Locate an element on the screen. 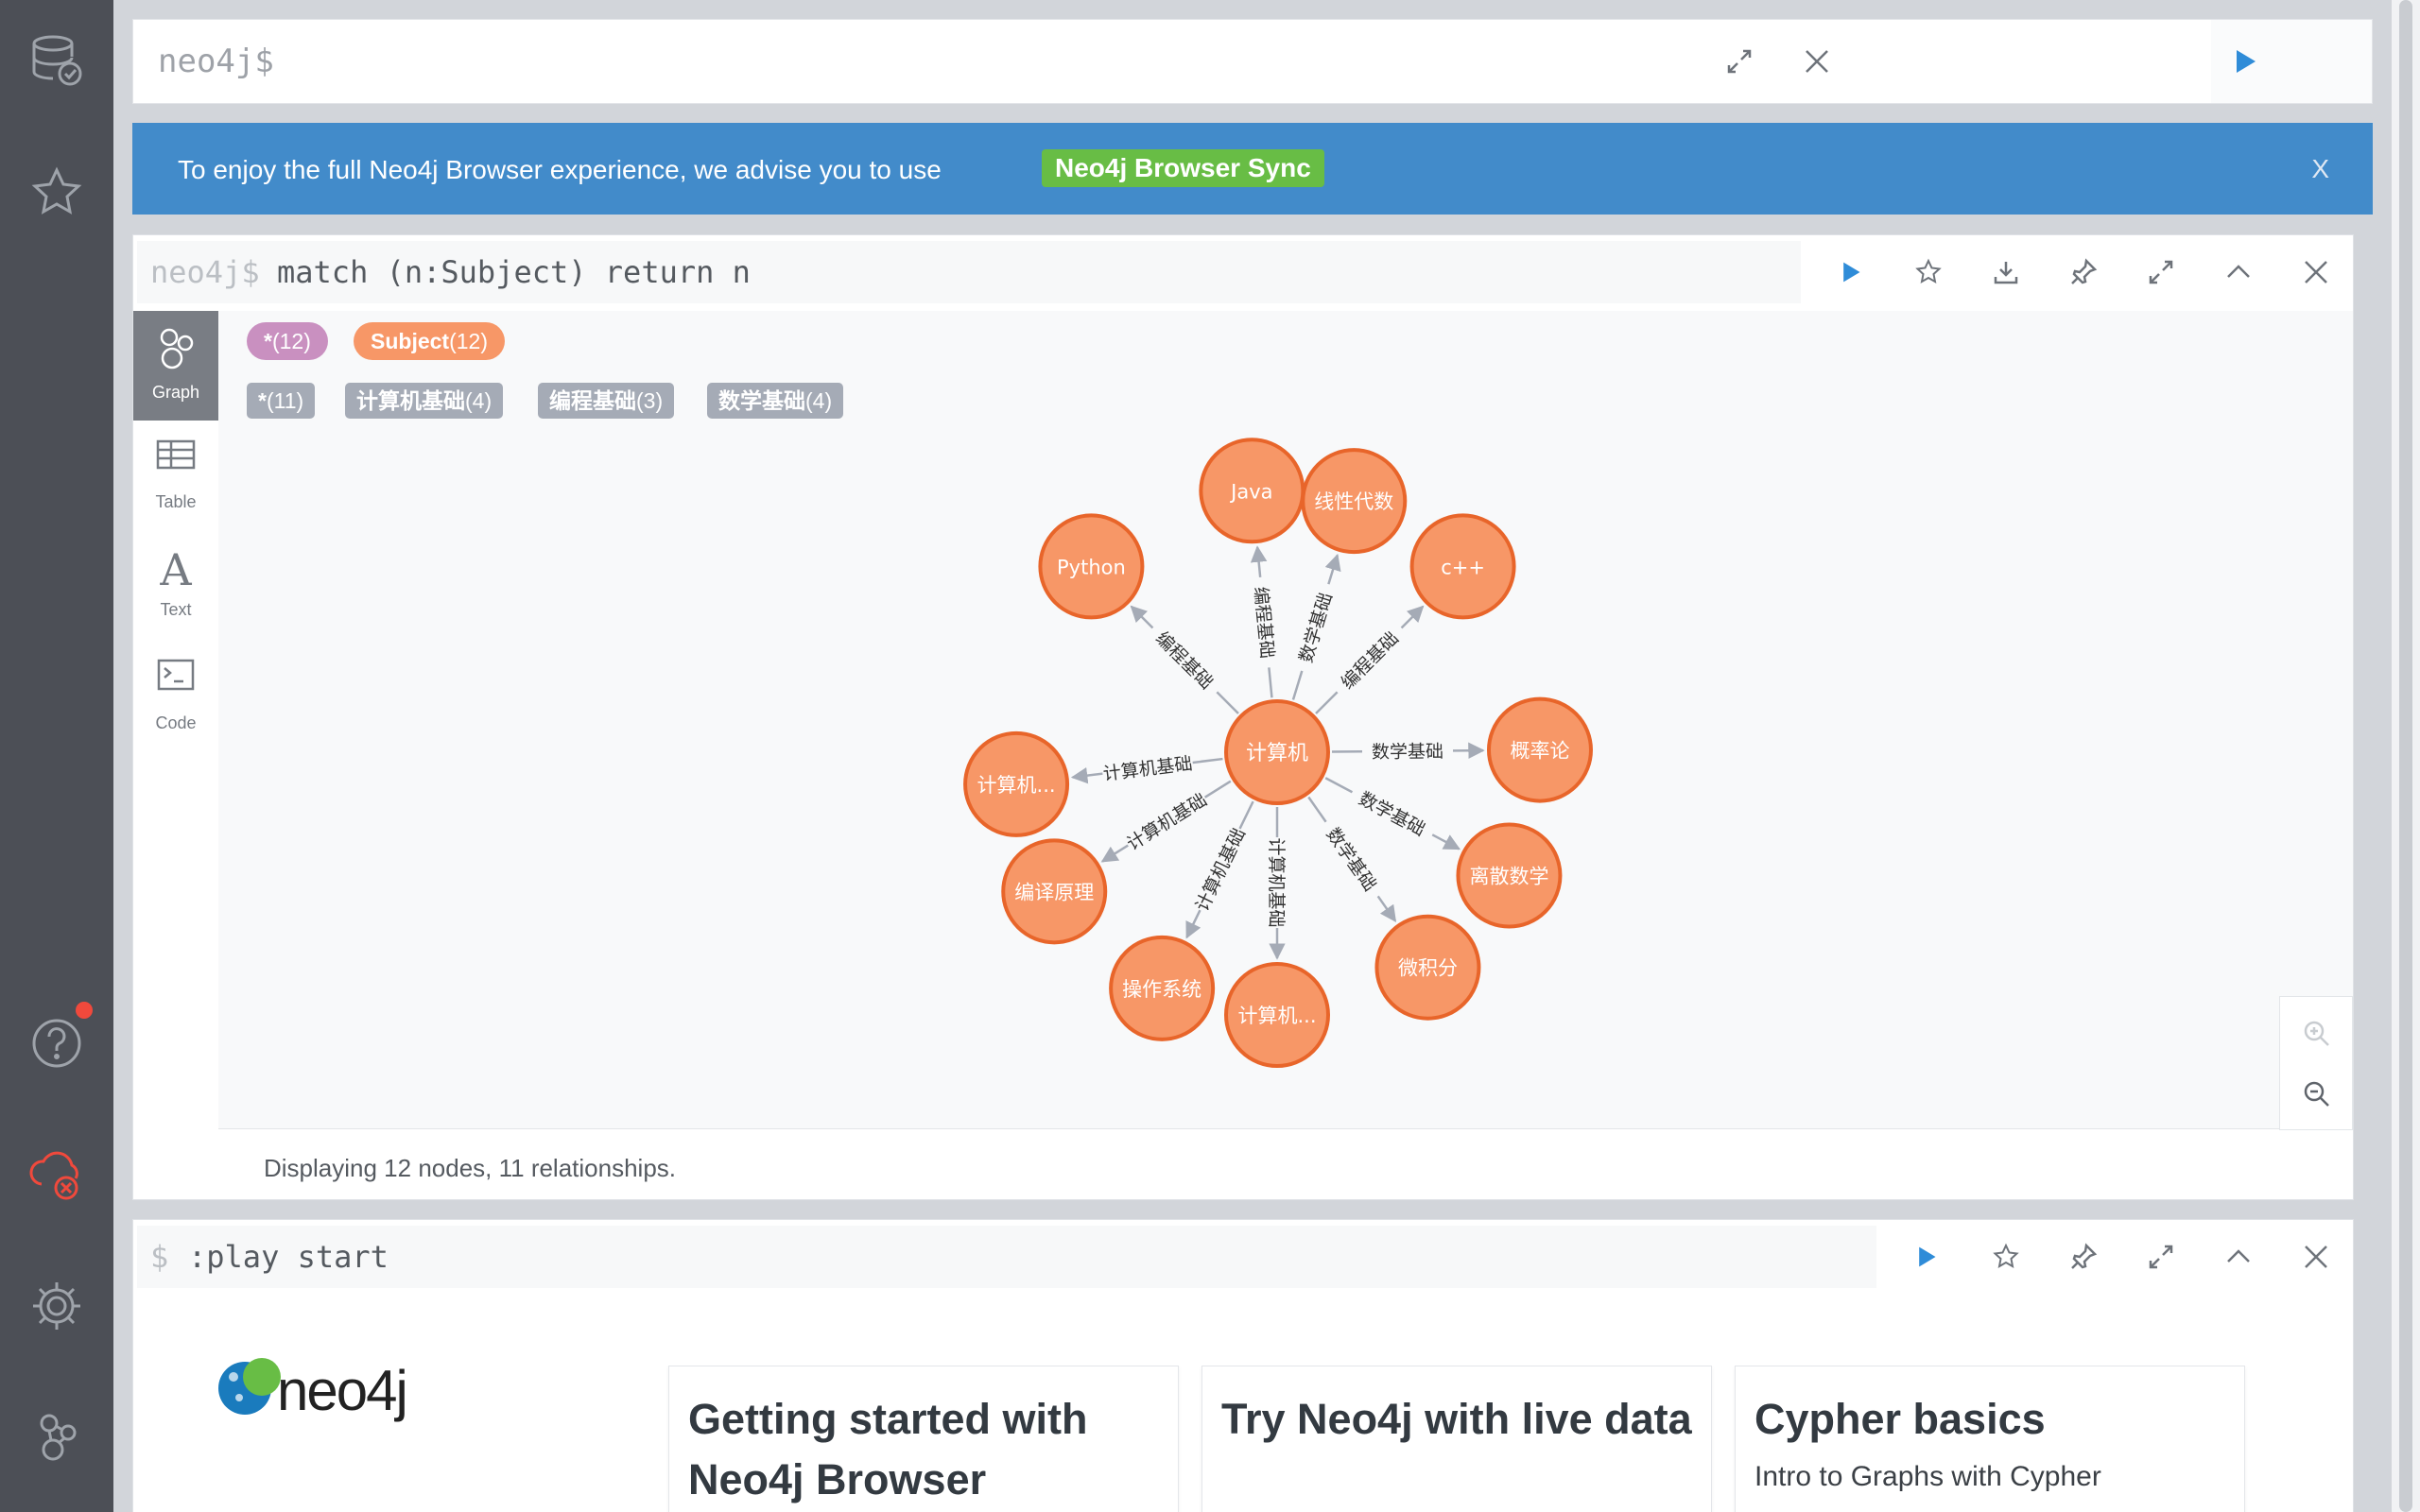 Image resolution: width=2420 pixels, height=1512 pixels. zoom-controls is located at coordinates (2316, 1063).